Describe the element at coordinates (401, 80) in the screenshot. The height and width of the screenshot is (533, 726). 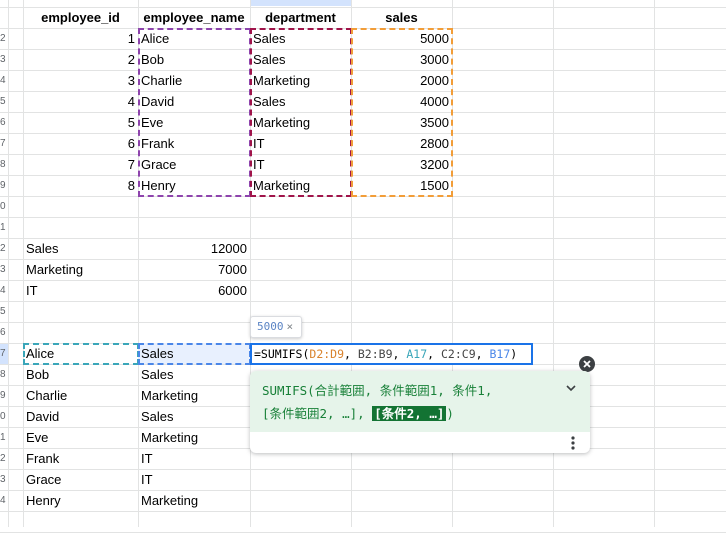
I see `cell-sales: 2000` at that location.